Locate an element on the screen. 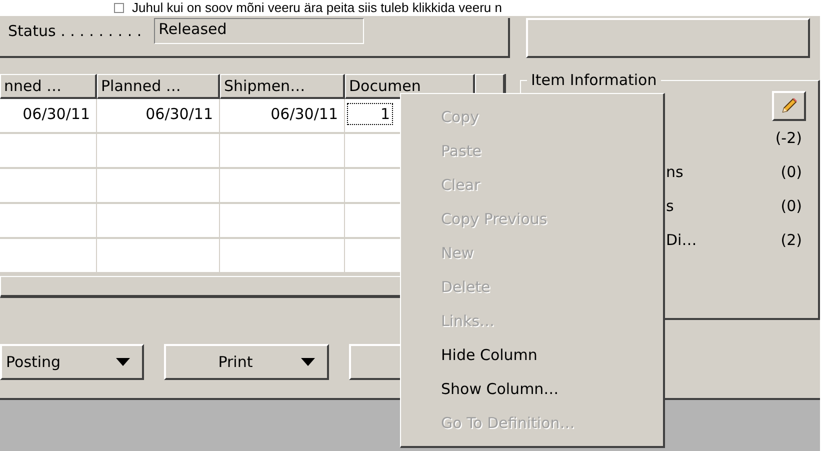 The image size is (837, 451). document-text: Juhul kui on soov mõni veeru ära peita siis tuleb klikkida veeru n is located at coordinates (317, 8).